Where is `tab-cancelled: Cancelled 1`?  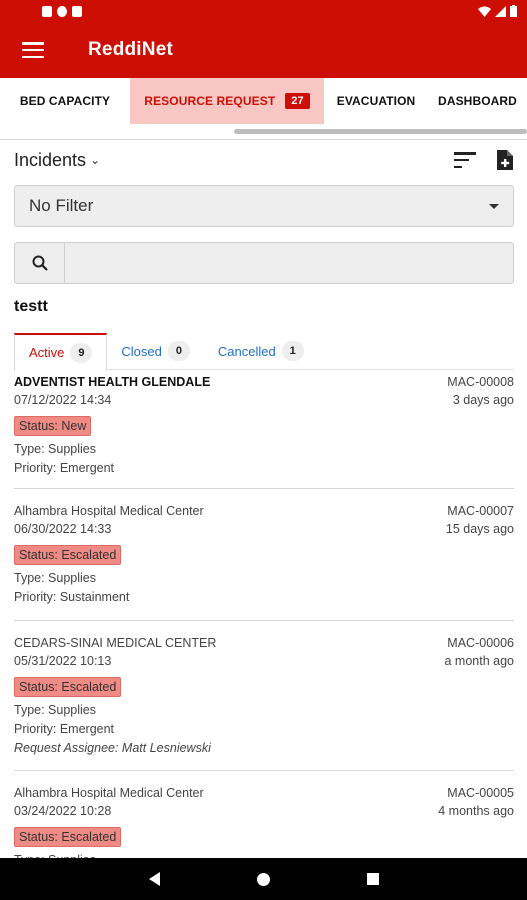 tab-cancelled: Cancelled 1 is located at coordinates (261, 351).